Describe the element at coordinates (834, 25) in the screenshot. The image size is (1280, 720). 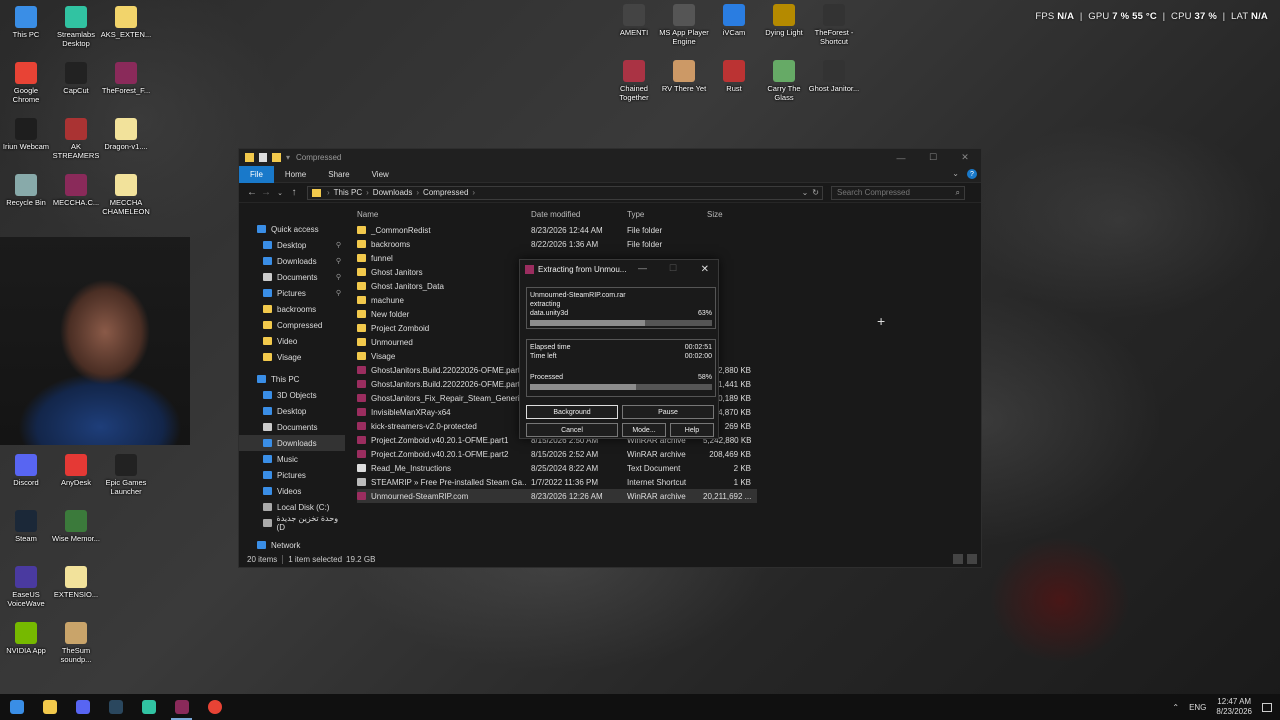
I see `desktop-shortcut-theforest-shortcut: TheForest - Shortcut` at that location.